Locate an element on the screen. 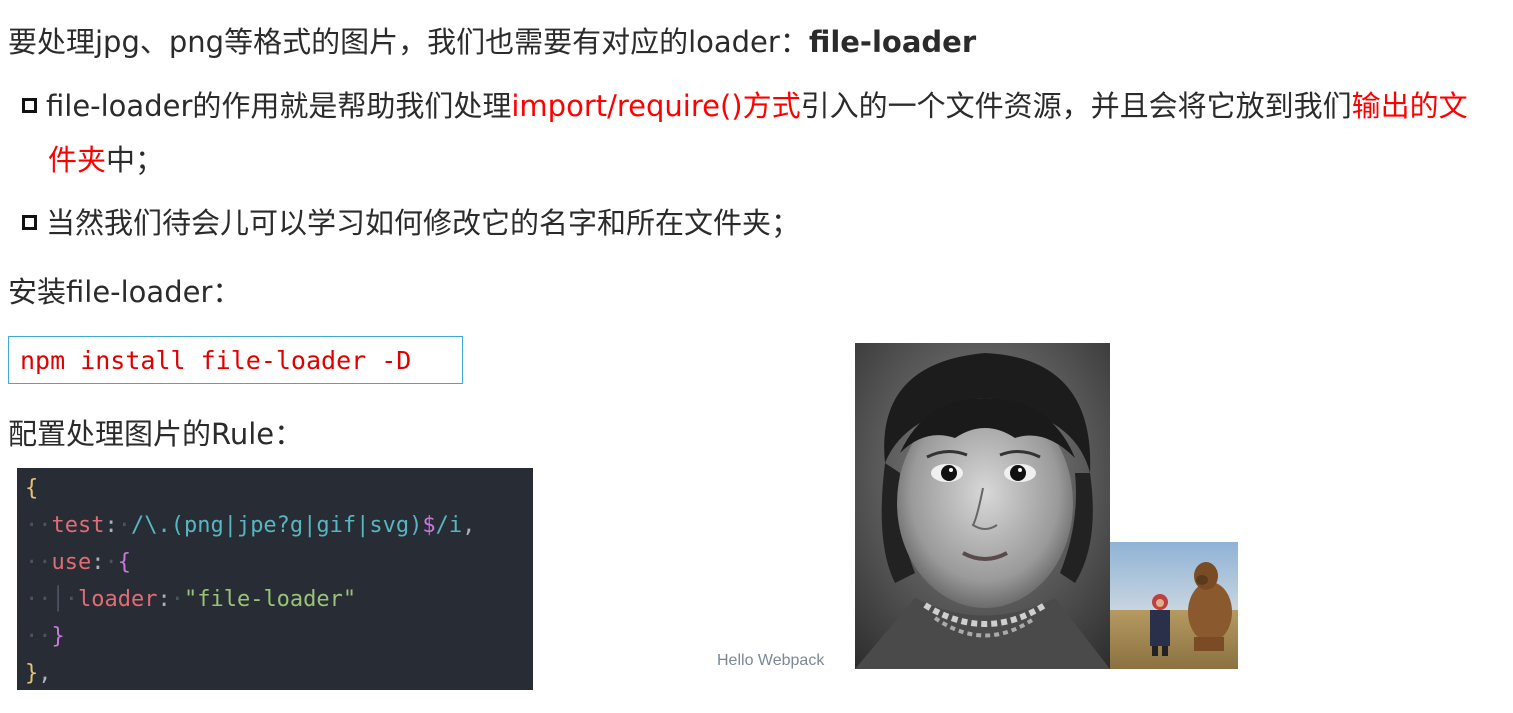  install-command-box: npm install file-loader -D is located at coordinates (235, 360).